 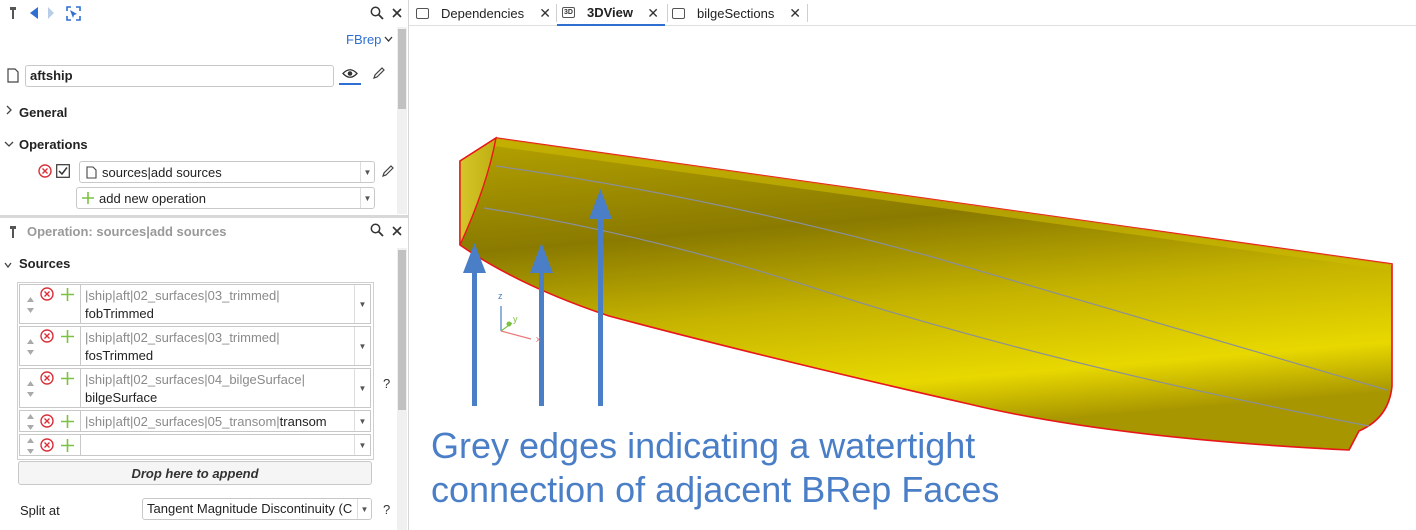 I want to click on tab-dependencies: Dependencies ✕, so click(x=485, y=13).